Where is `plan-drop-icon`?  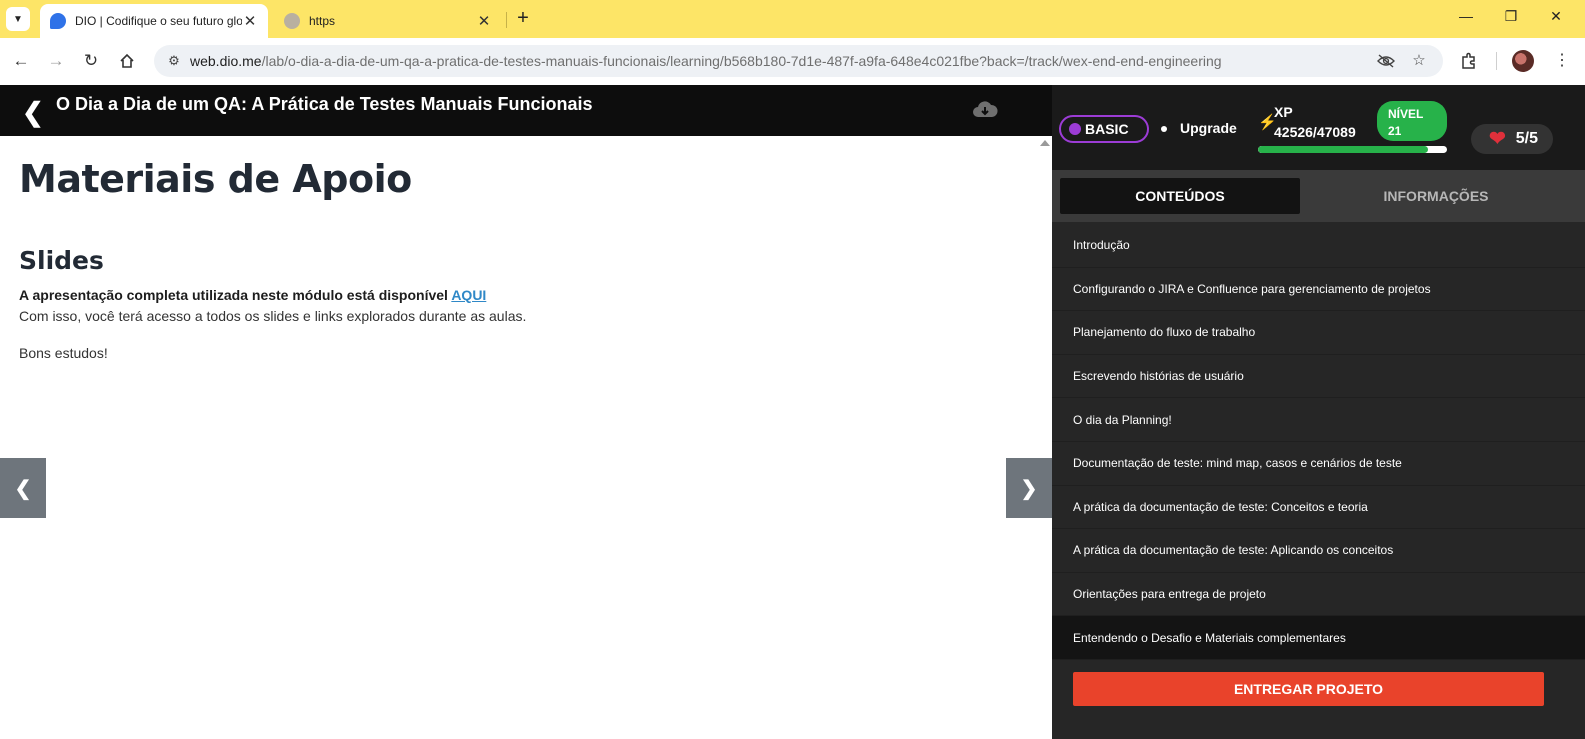 plan-drop-icon is located at coordinates (1075, 129).